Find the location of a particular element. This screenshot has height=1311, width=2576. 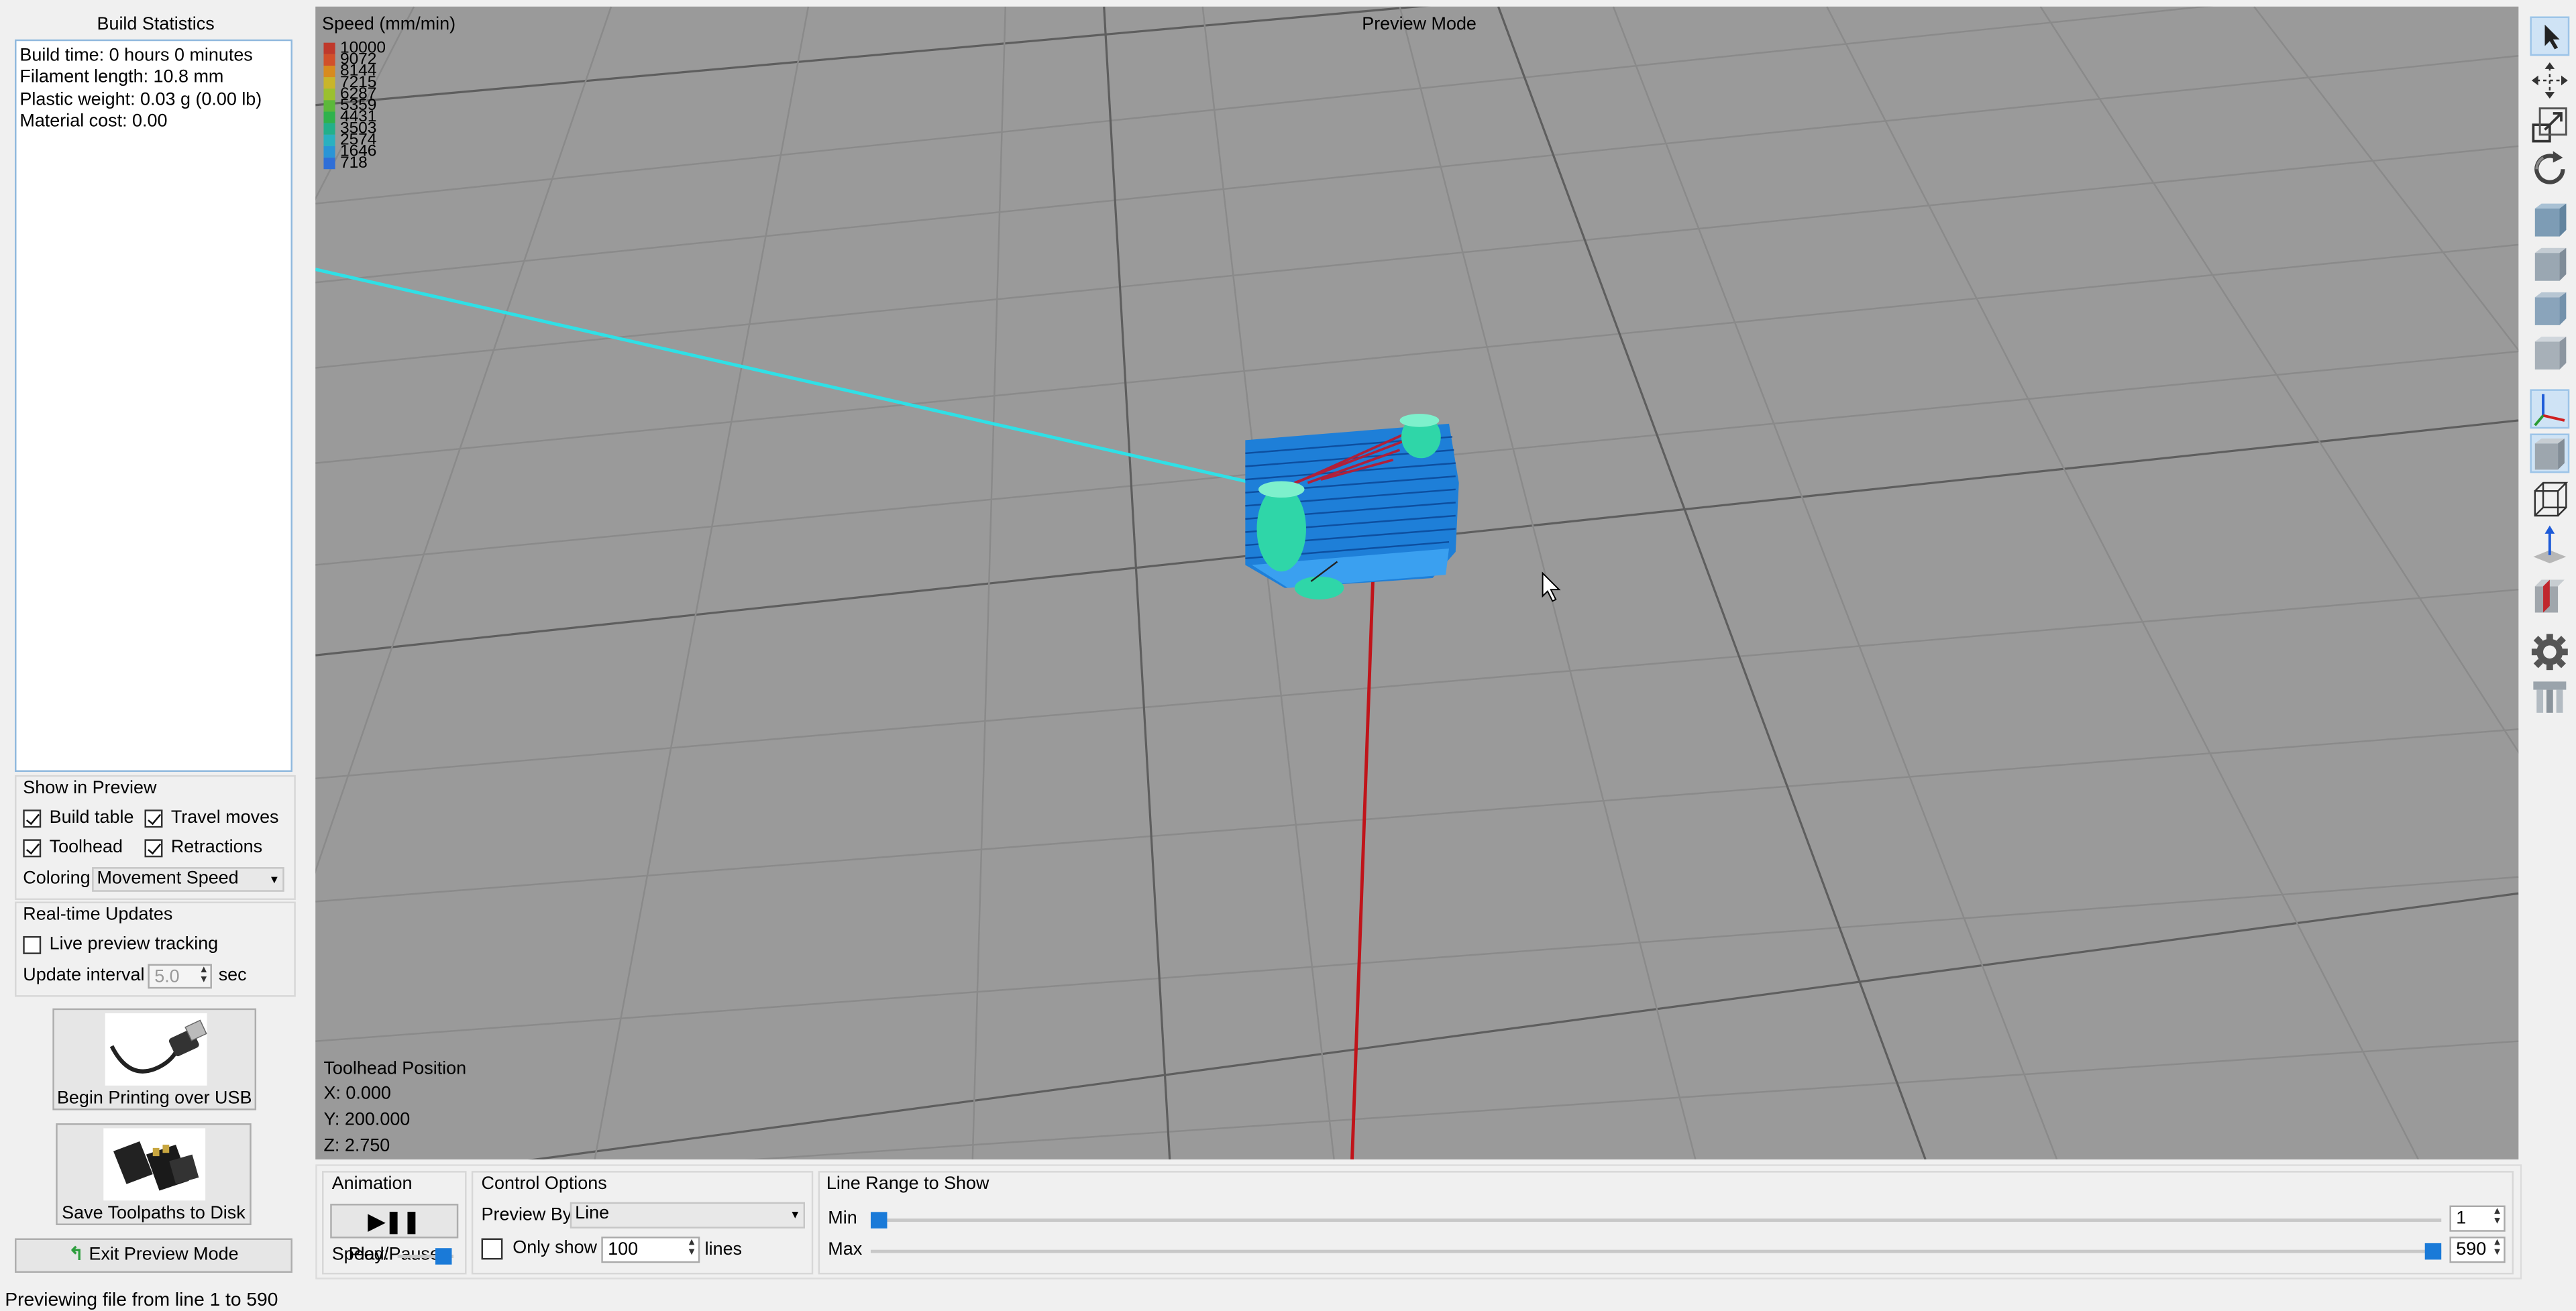

preview-mode-label: Preview Mode is located at coordinates (1419, 25).